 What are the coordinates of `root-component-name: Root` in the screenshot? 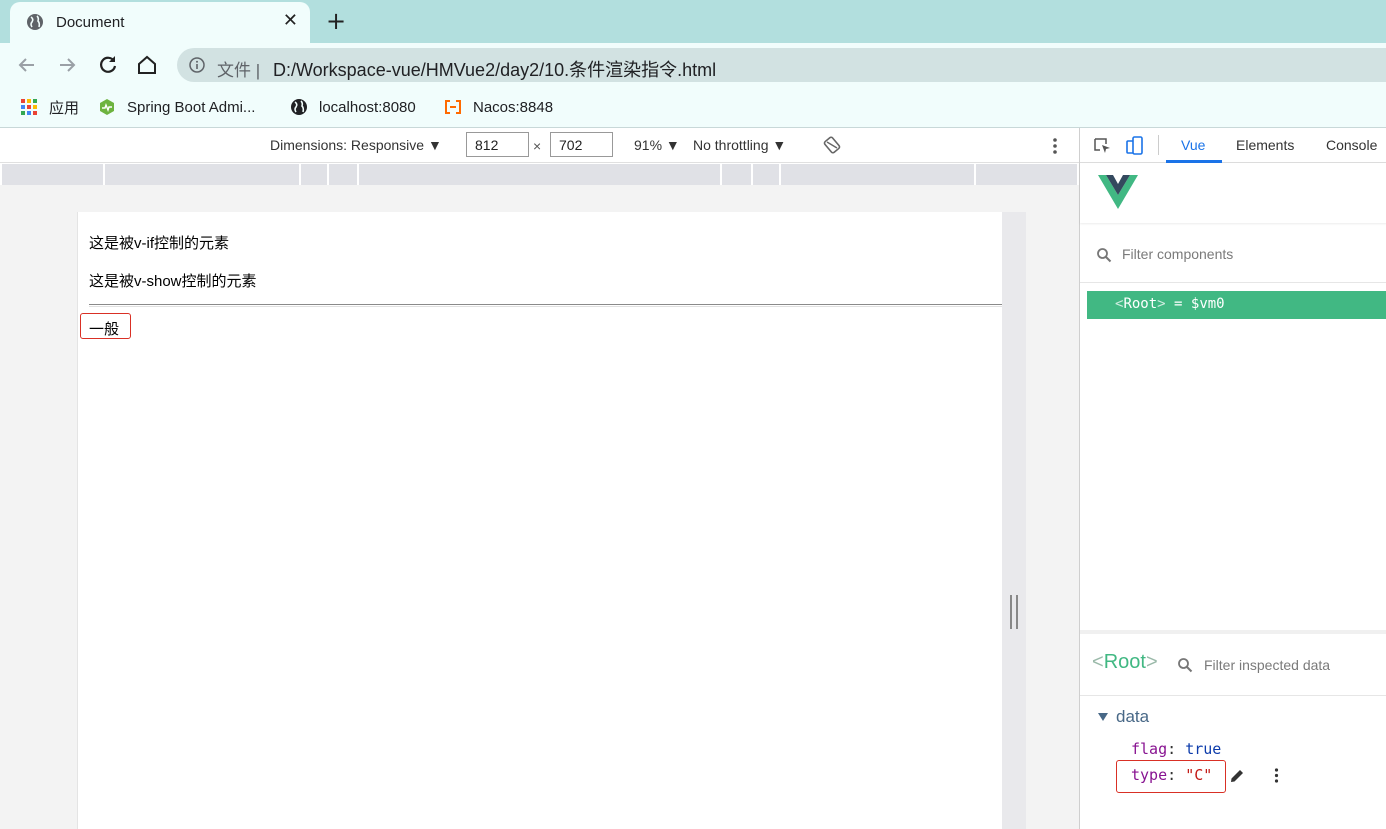 It's located at (1140, 304).